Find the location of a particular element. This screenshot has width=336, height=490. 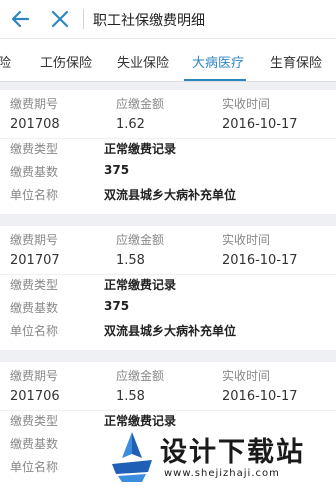

watermark: 设计下载站 www.shejizhaji.com is located at coordinates (219, 457).